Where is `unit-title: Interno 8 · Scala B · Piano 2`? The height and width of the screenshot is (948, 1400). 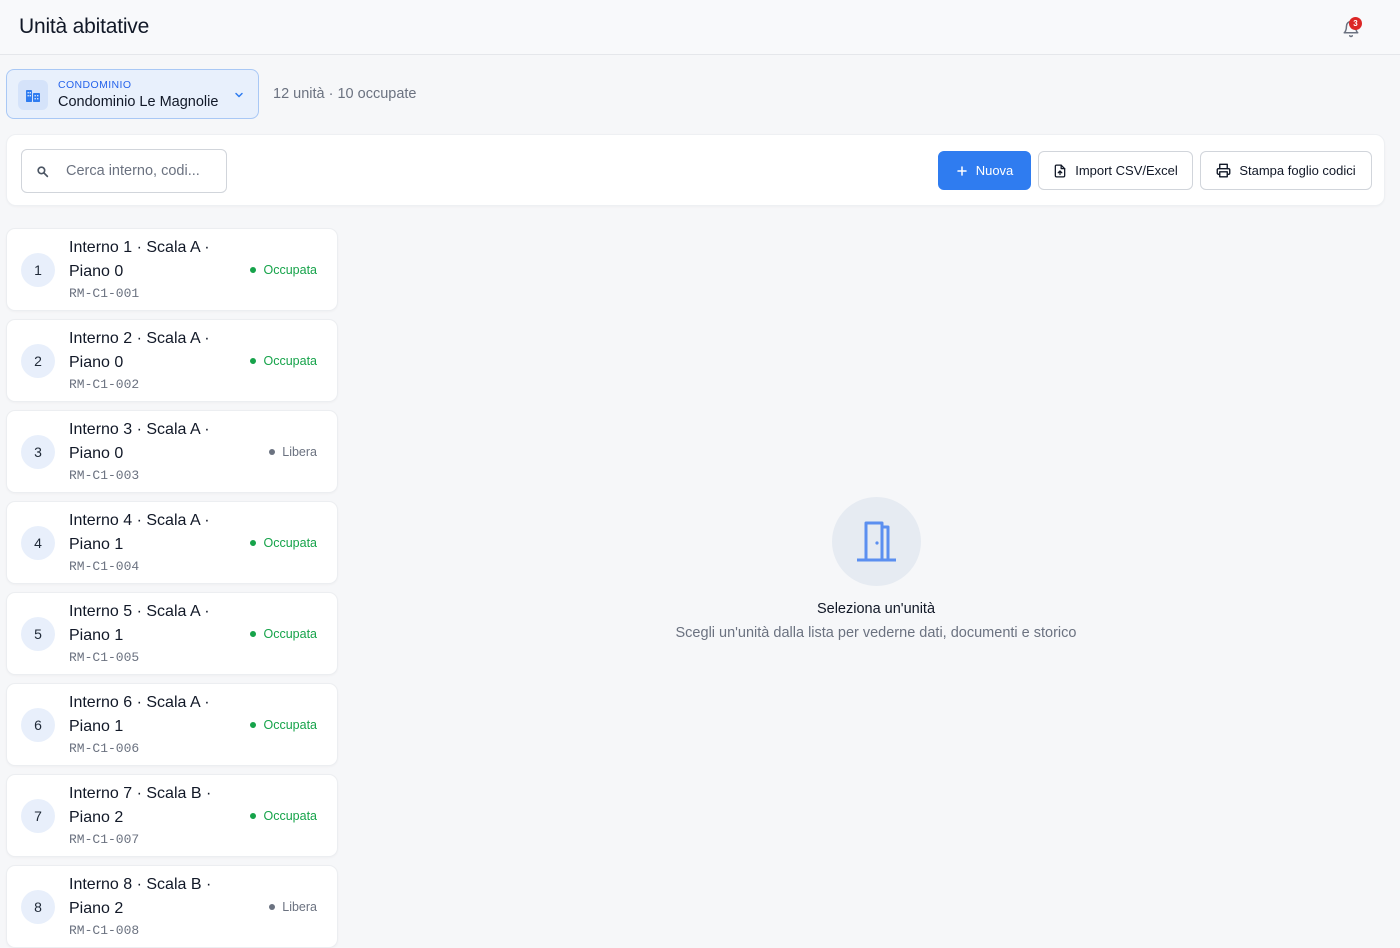 unit-title: Interno 8 · Scala B · Piano 2 is located at coordinates (154, 897).